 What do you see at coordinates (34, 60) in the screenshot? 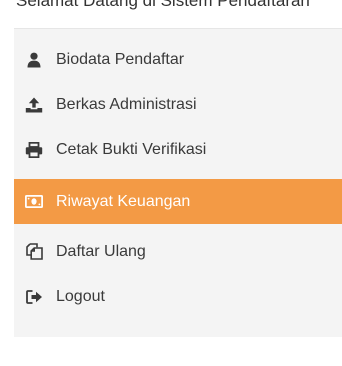
I see `user-icon` at bounding box center [34, 60].